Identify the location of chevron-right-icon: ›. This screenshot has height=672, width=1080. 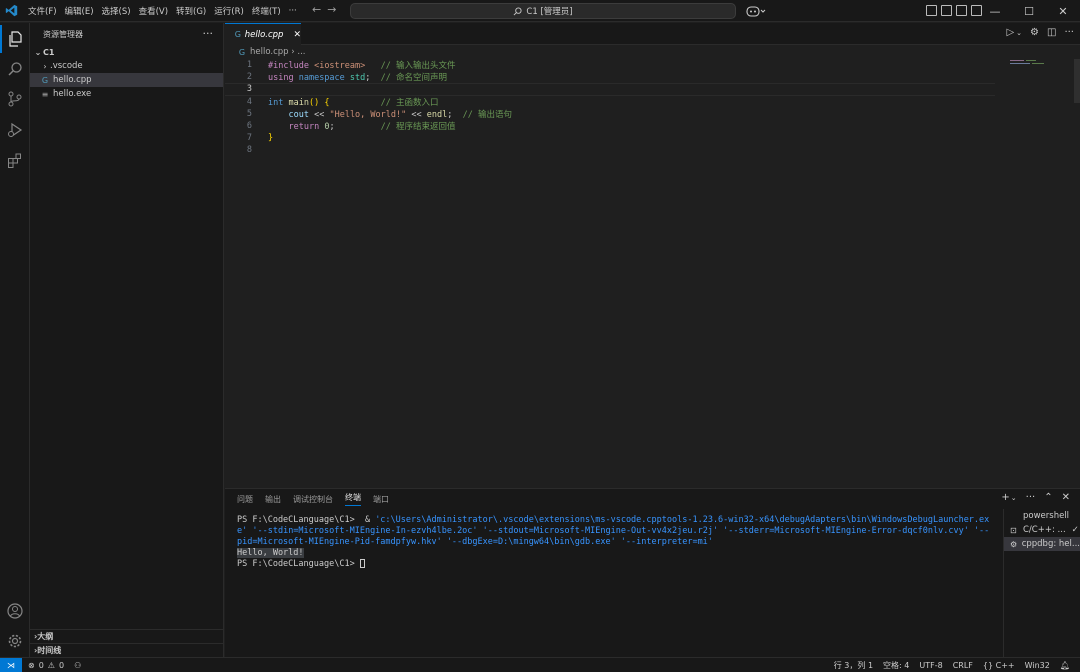
(45, 66).